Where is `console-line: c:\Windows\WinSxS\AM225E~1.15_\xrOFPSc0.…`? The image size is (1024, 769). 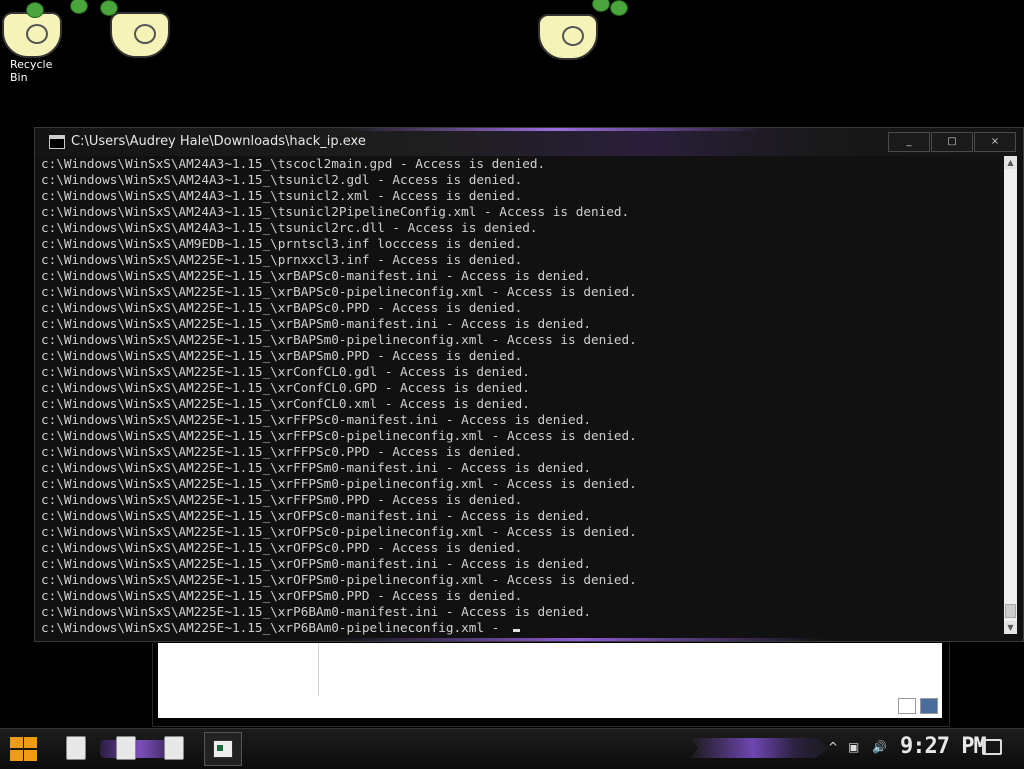
console-line: c:\Windows\WinSxS\AM225E~1.15_\xrOFPSc0.… is located at coordinates (282, 547).